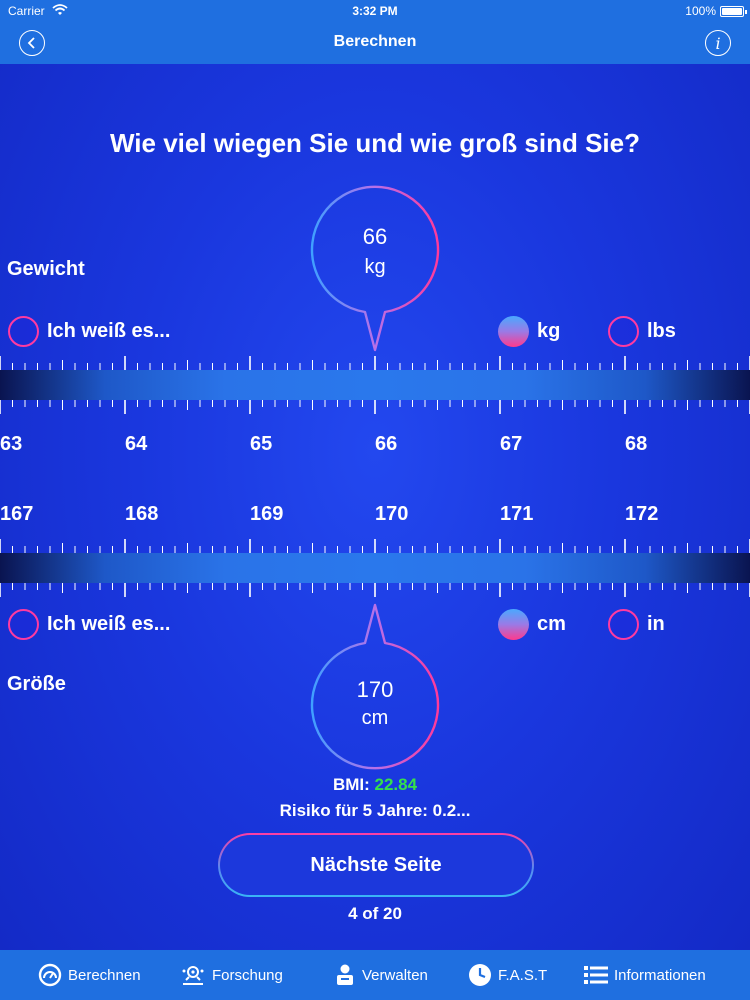 The width and height of the screenshot is (750, 1000). I want to click on weight-value-bubble: 66 kg, so click(375, 268).